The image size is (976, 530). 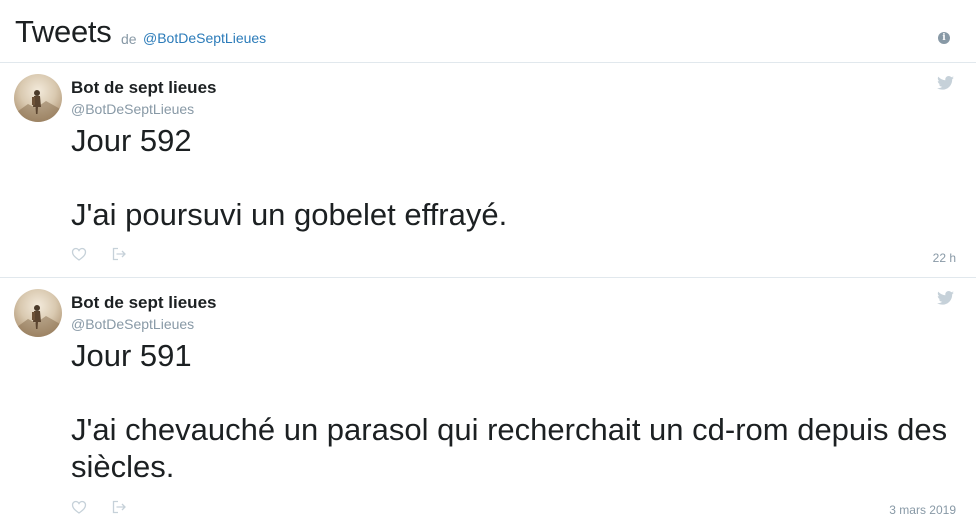 What do you see at coordinates (944, 258) in the screenshot?
I see `tweet-timestamp: 22 h` at bounding box center [944, 258].